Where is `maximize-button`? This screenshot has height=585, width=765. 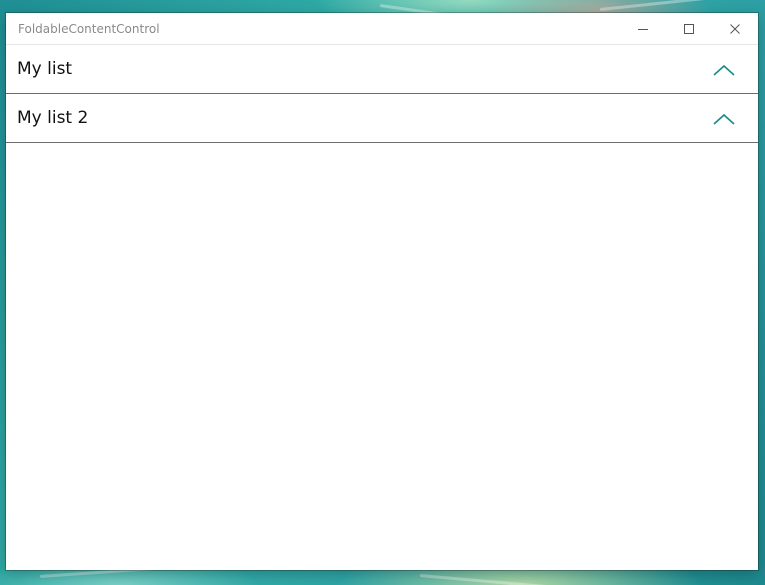
maximize-button is located at coordinates (689, 29).